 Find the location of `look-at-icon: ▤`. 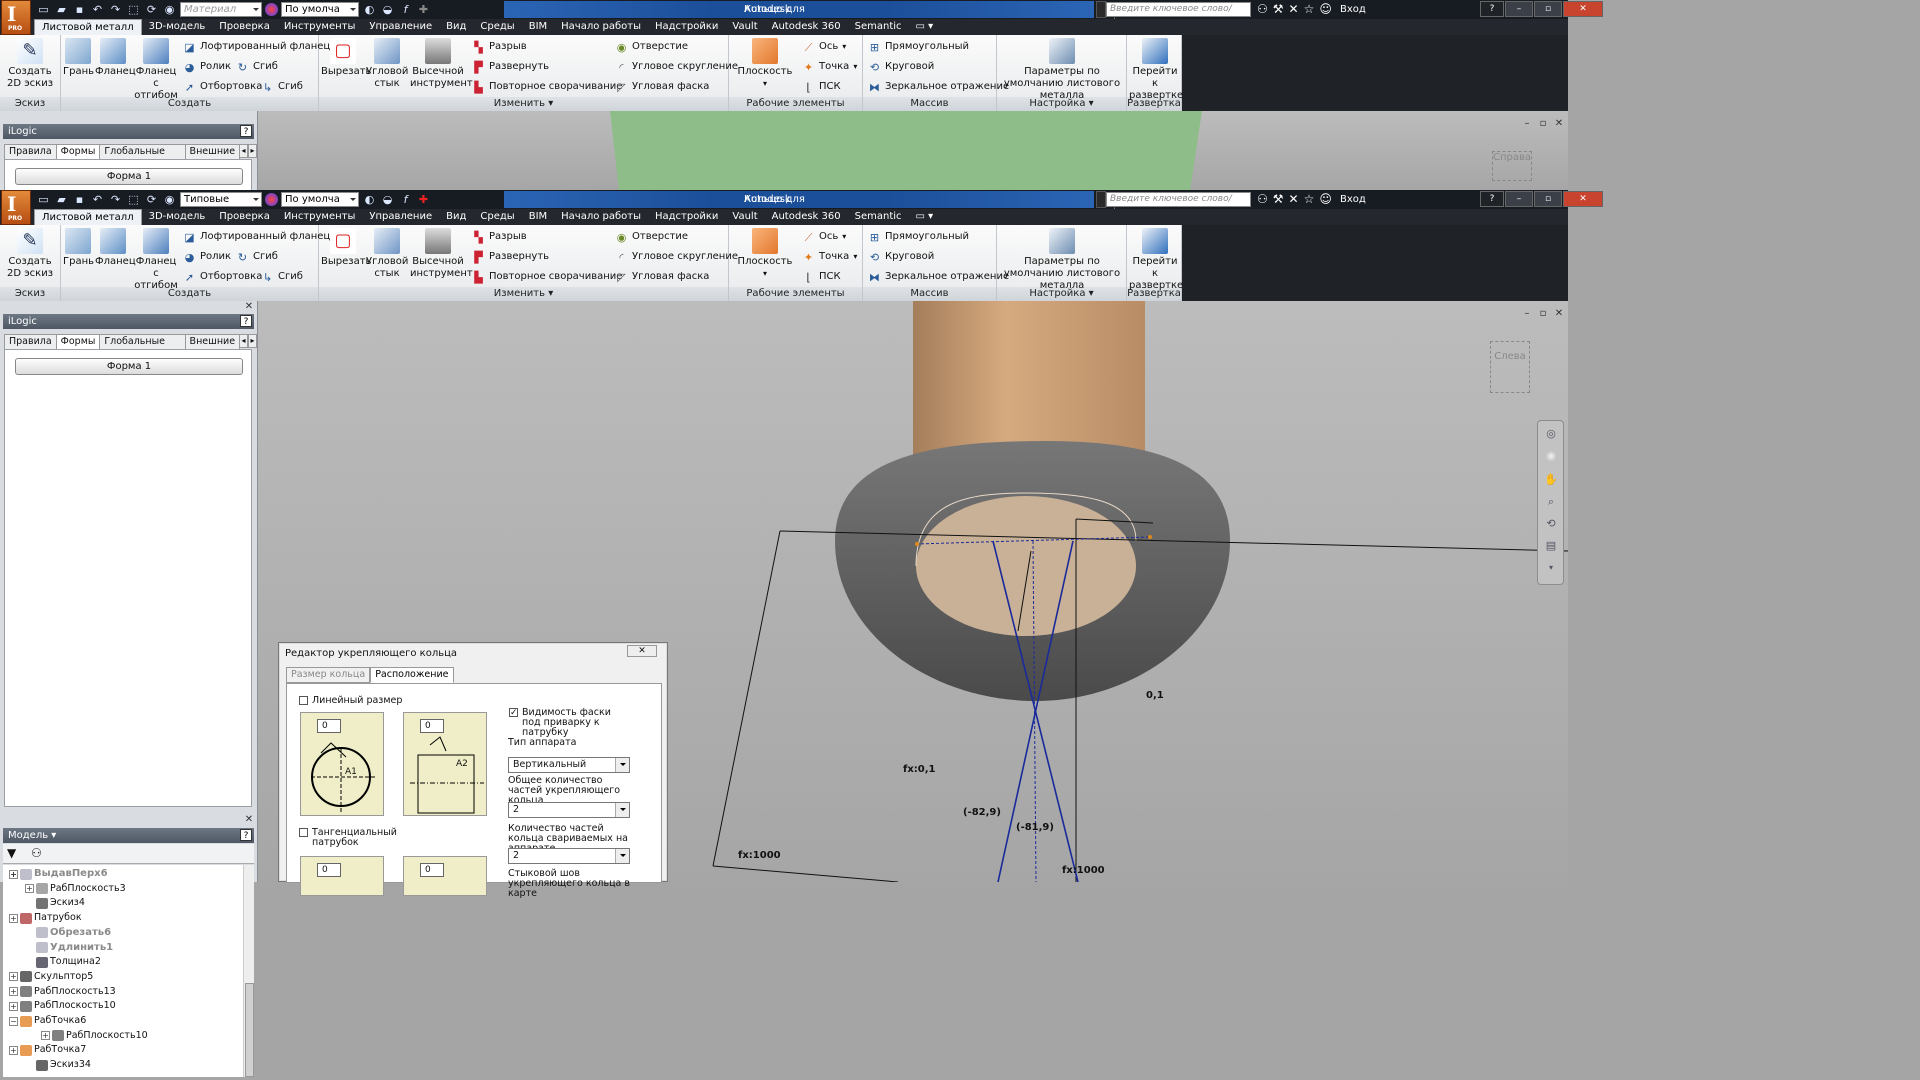

look-at-icon: ▤ is located at coordinates (1551, 546).